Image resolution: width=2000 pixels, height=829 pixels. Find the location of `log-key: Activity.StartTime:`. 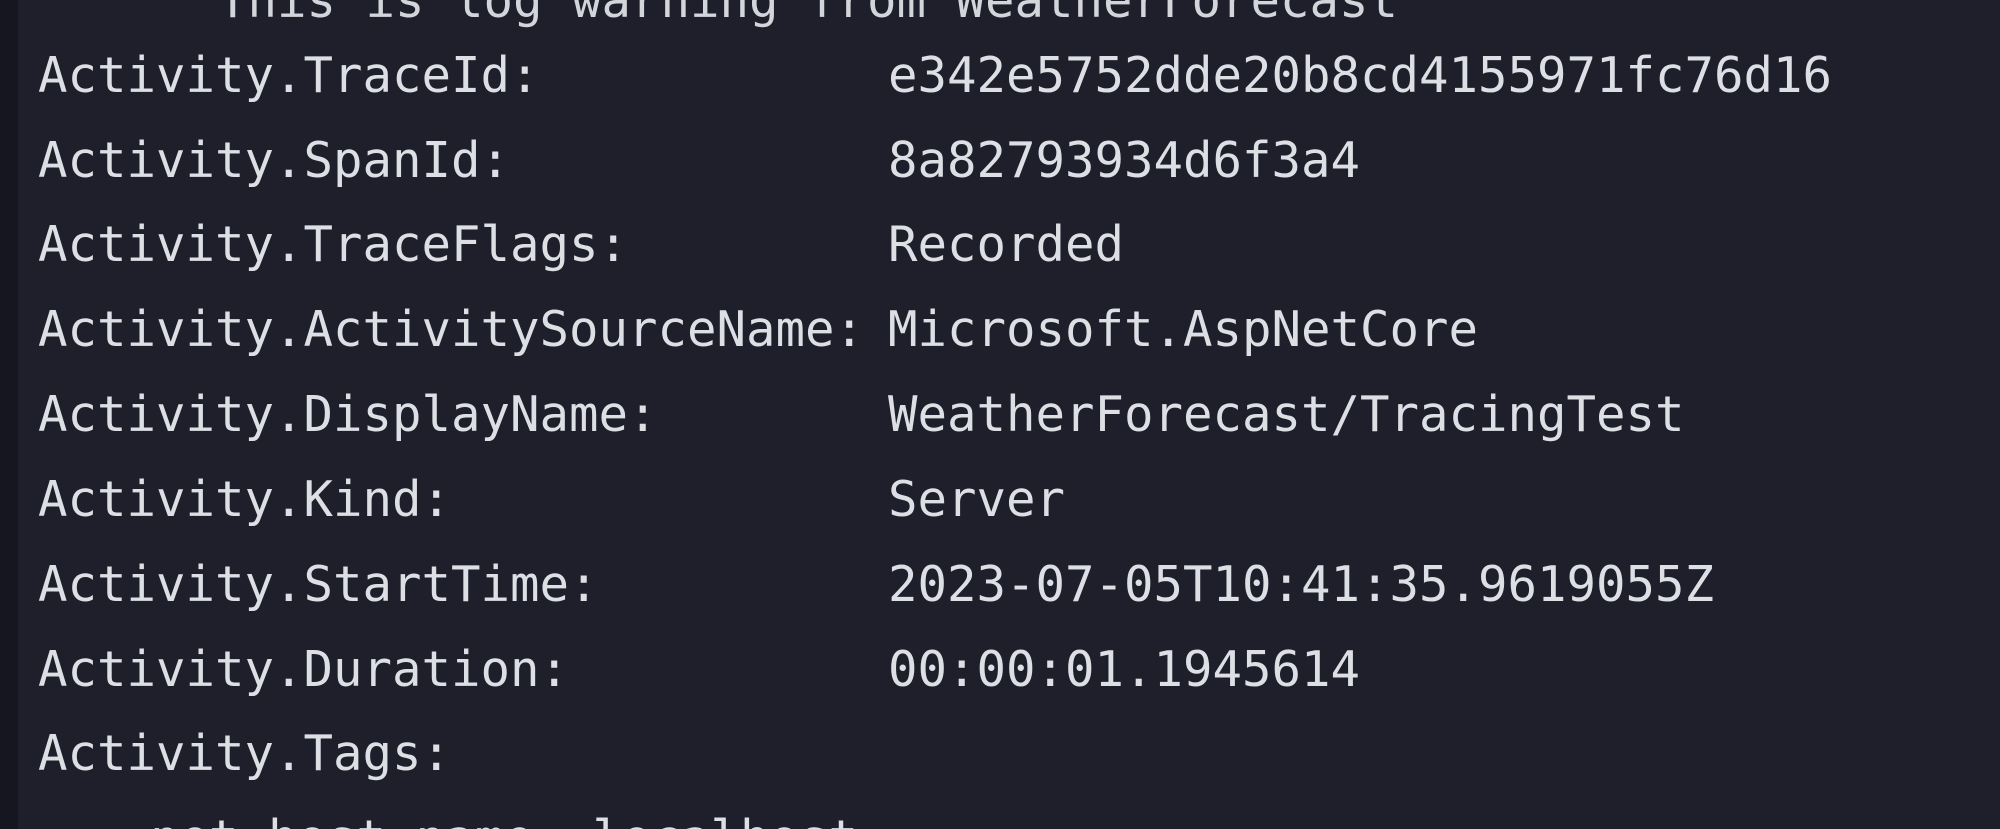

log-key: Activity.StartTime: is located at coordinates (318, 584).